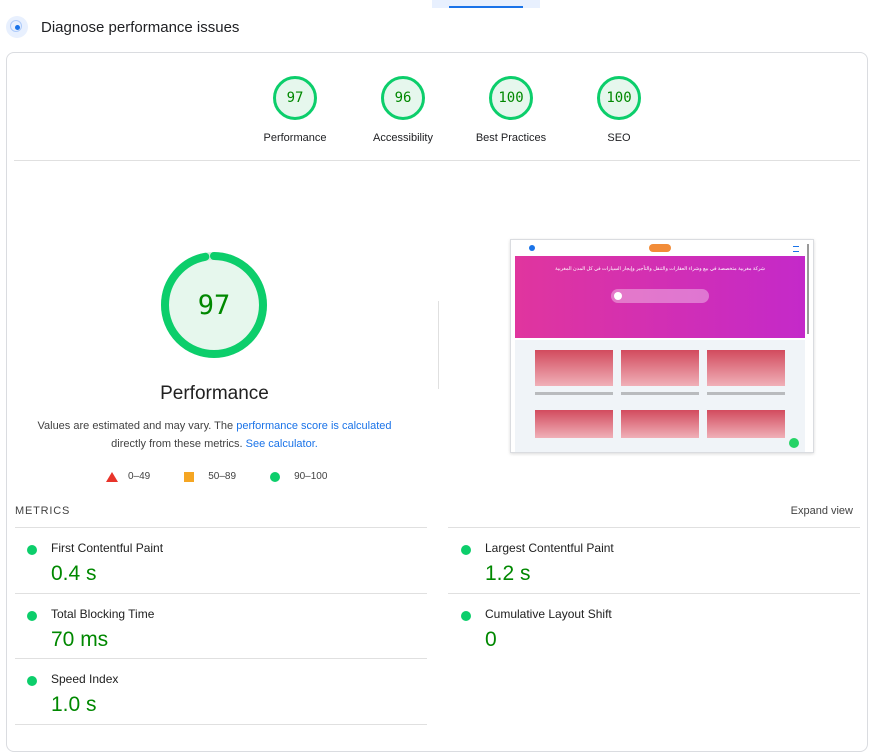 Image resolution: width=872 pixels, height=752 pixels. I want to click on metric-value: 0.4 s, so click(74, 573).